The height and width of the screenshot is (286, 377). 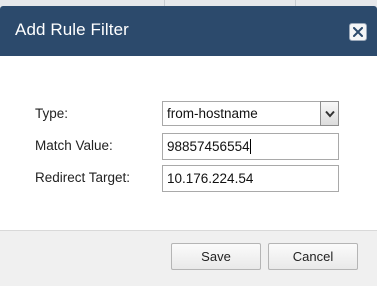 I want to click on match-value-label: Match Value:, so click(x=74, y=145).